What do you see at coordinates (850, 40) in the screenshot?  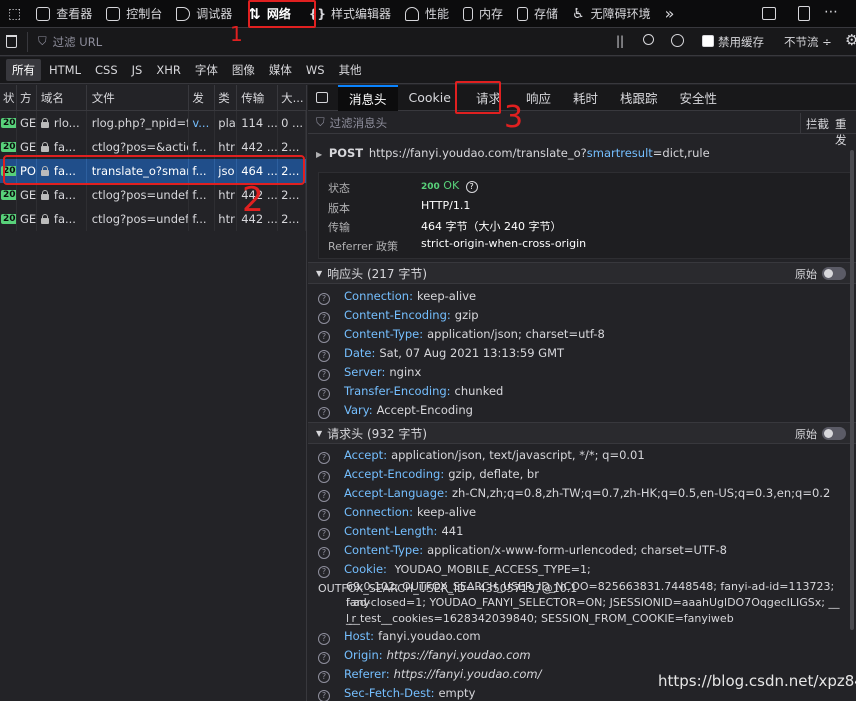 I see `settings-gear-icon: ⚙` at bounding box center [850, 40].